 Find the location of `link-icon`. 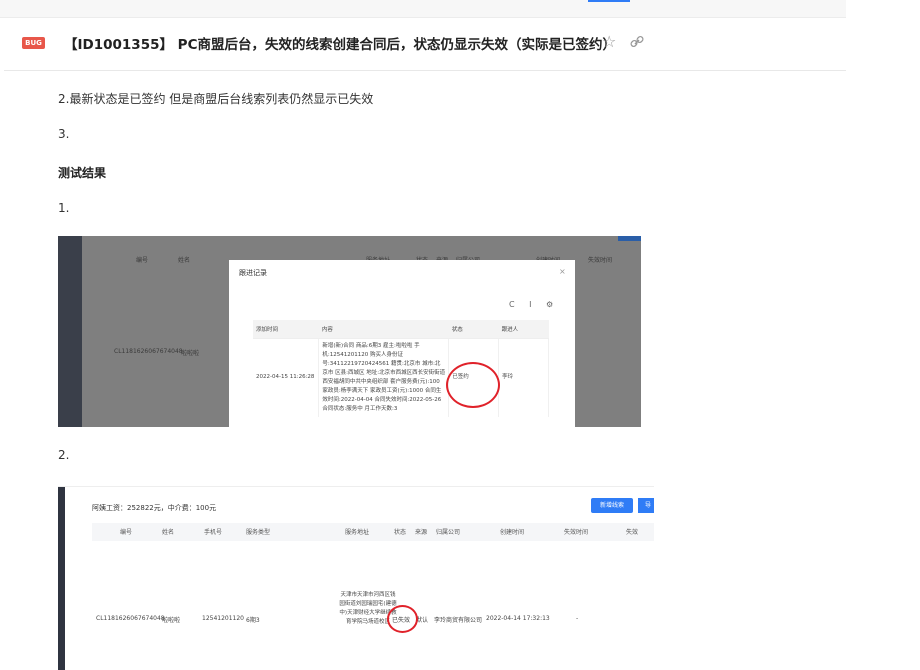

link-icon is located at coordinates (637, 42).